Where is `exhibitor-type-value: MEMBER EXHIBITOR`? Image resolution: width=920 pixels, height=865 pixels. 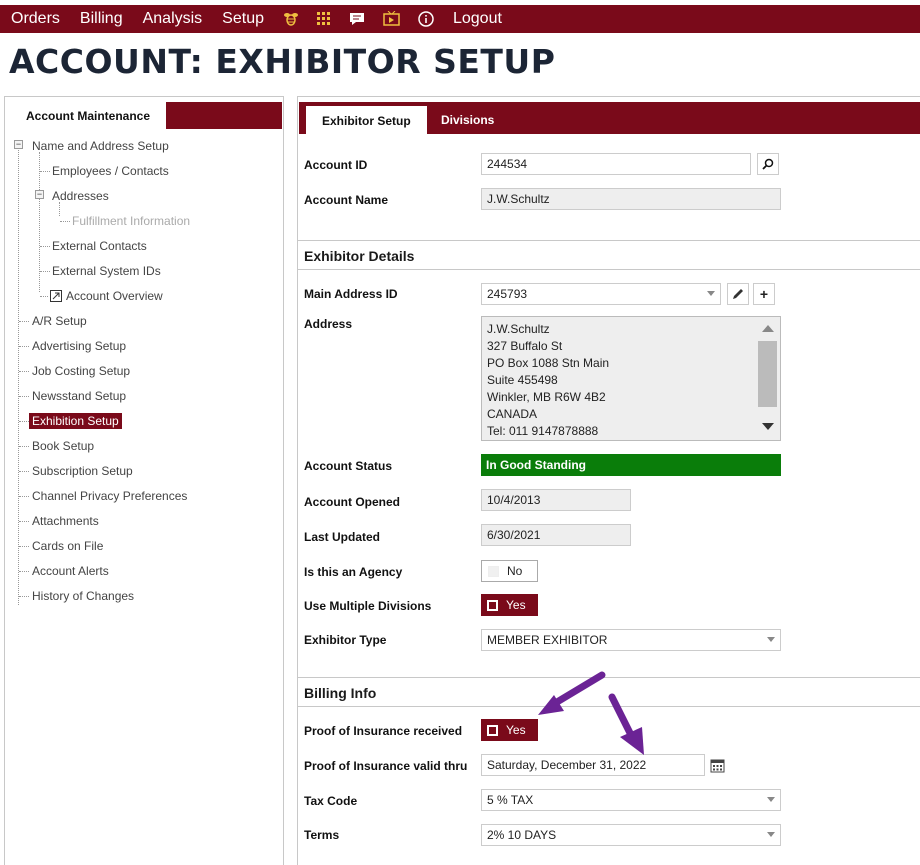
exhibitor-type-value: MEMBER EXHIBITOR is located at coordinates (547, 640).